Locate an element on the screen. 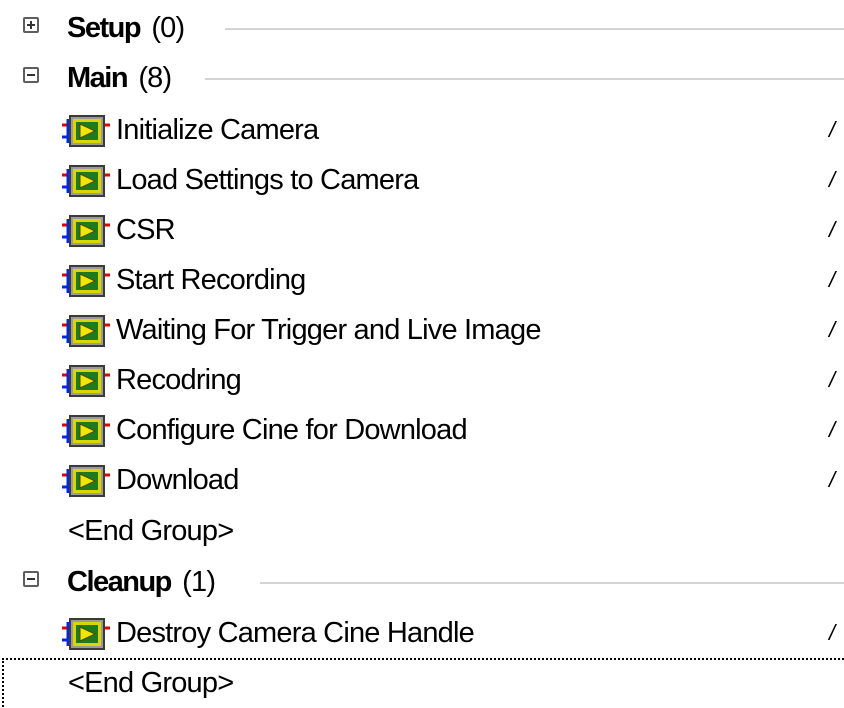  step-configure-cine: Configure Cine for Download / is located at coordinates (422, 430).